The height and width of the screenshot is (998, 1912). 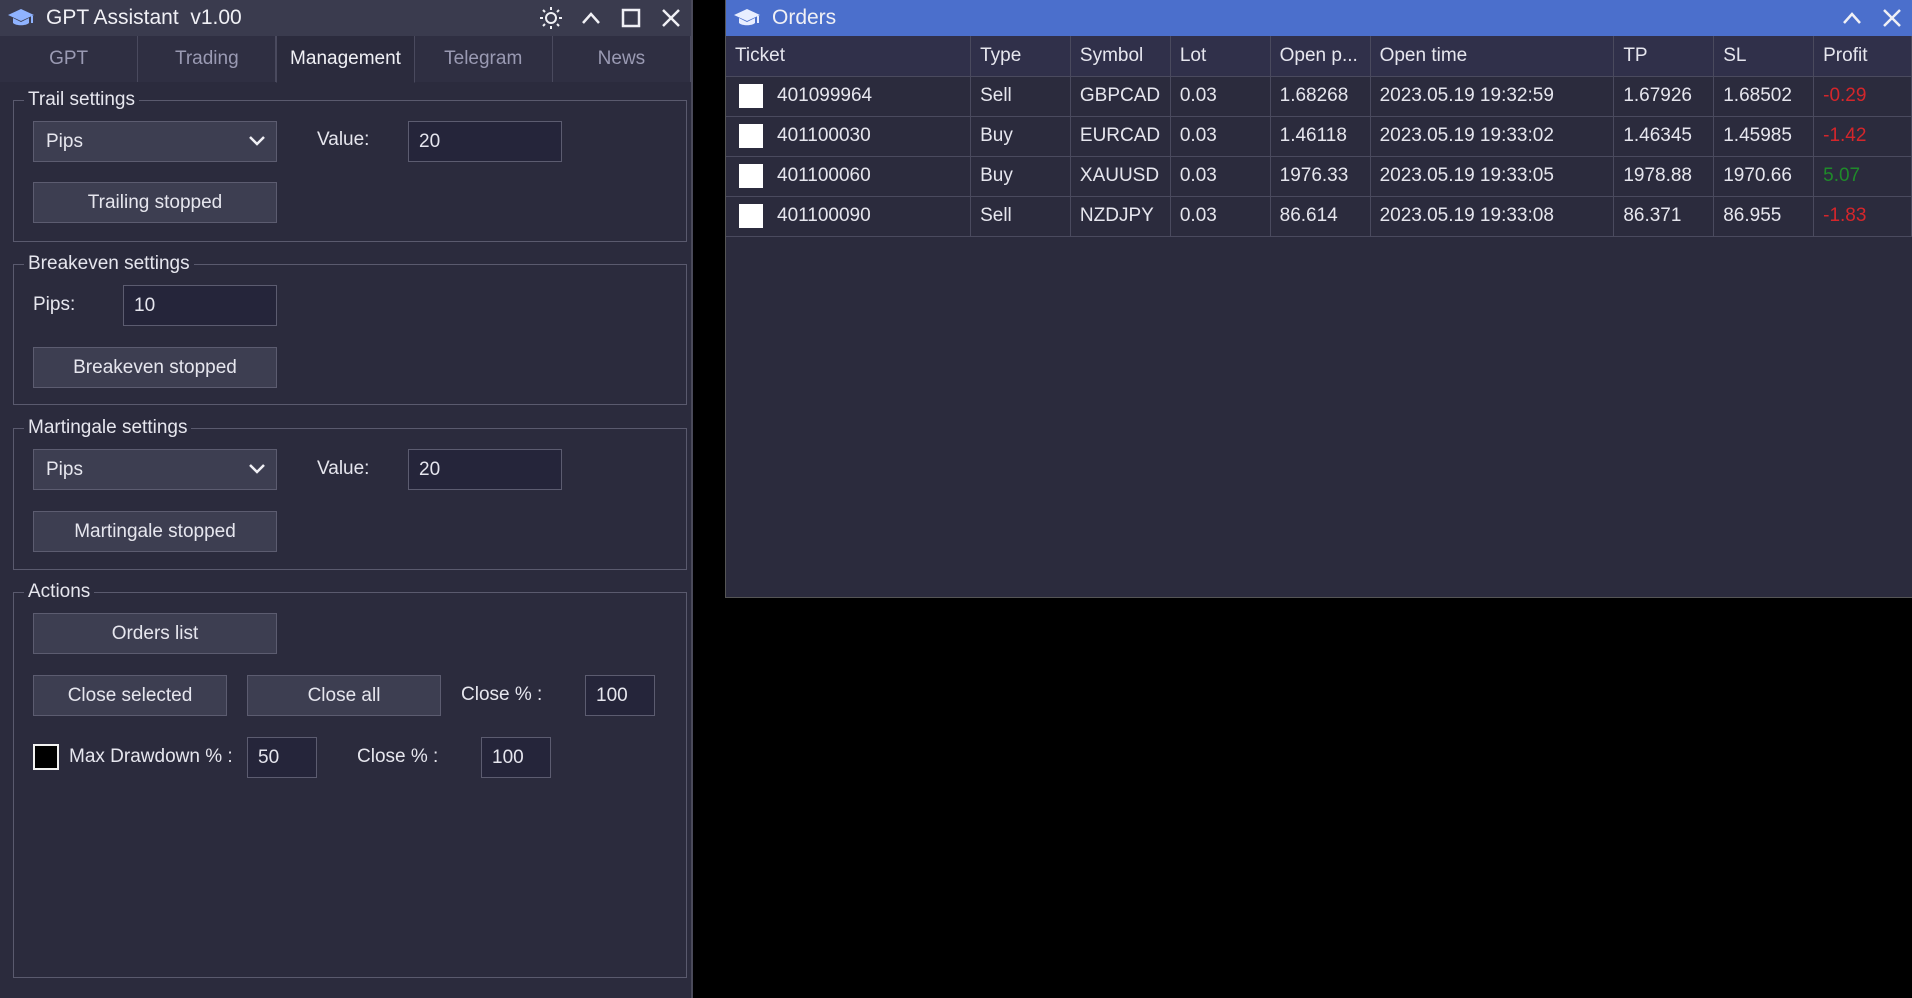 I want to click on tab-gpt: GPT, so click(x=69, y=59).